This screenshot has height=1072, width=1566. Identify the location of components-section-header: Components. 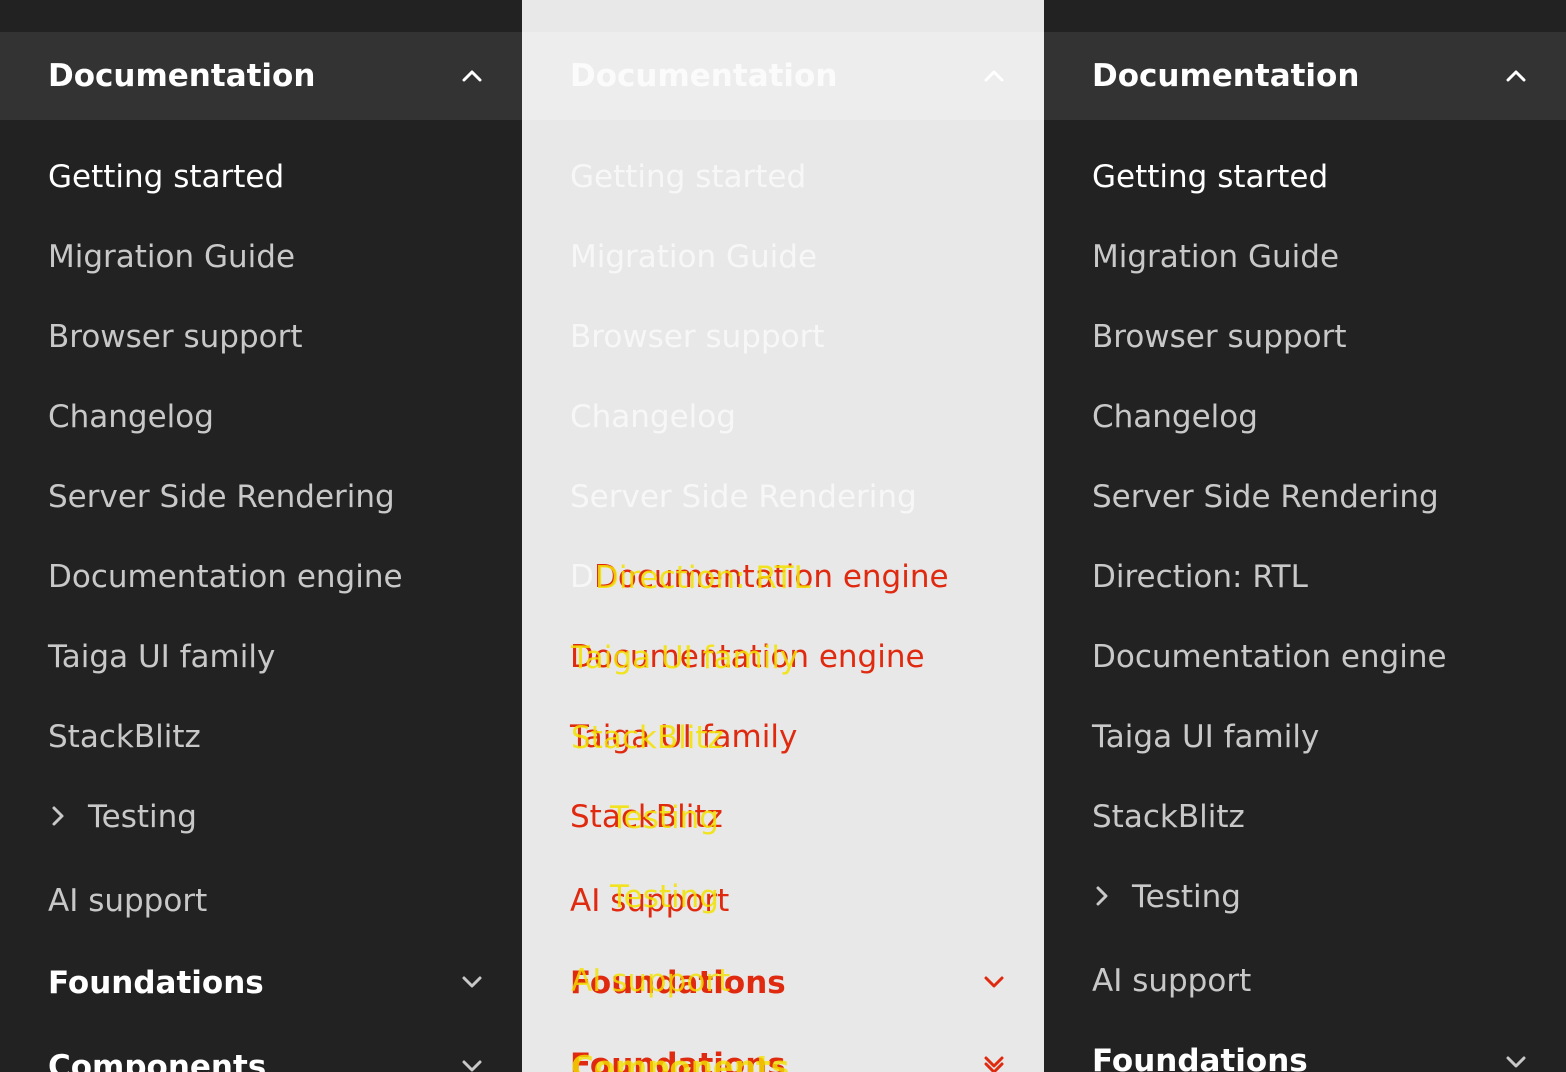
(157, 1057).